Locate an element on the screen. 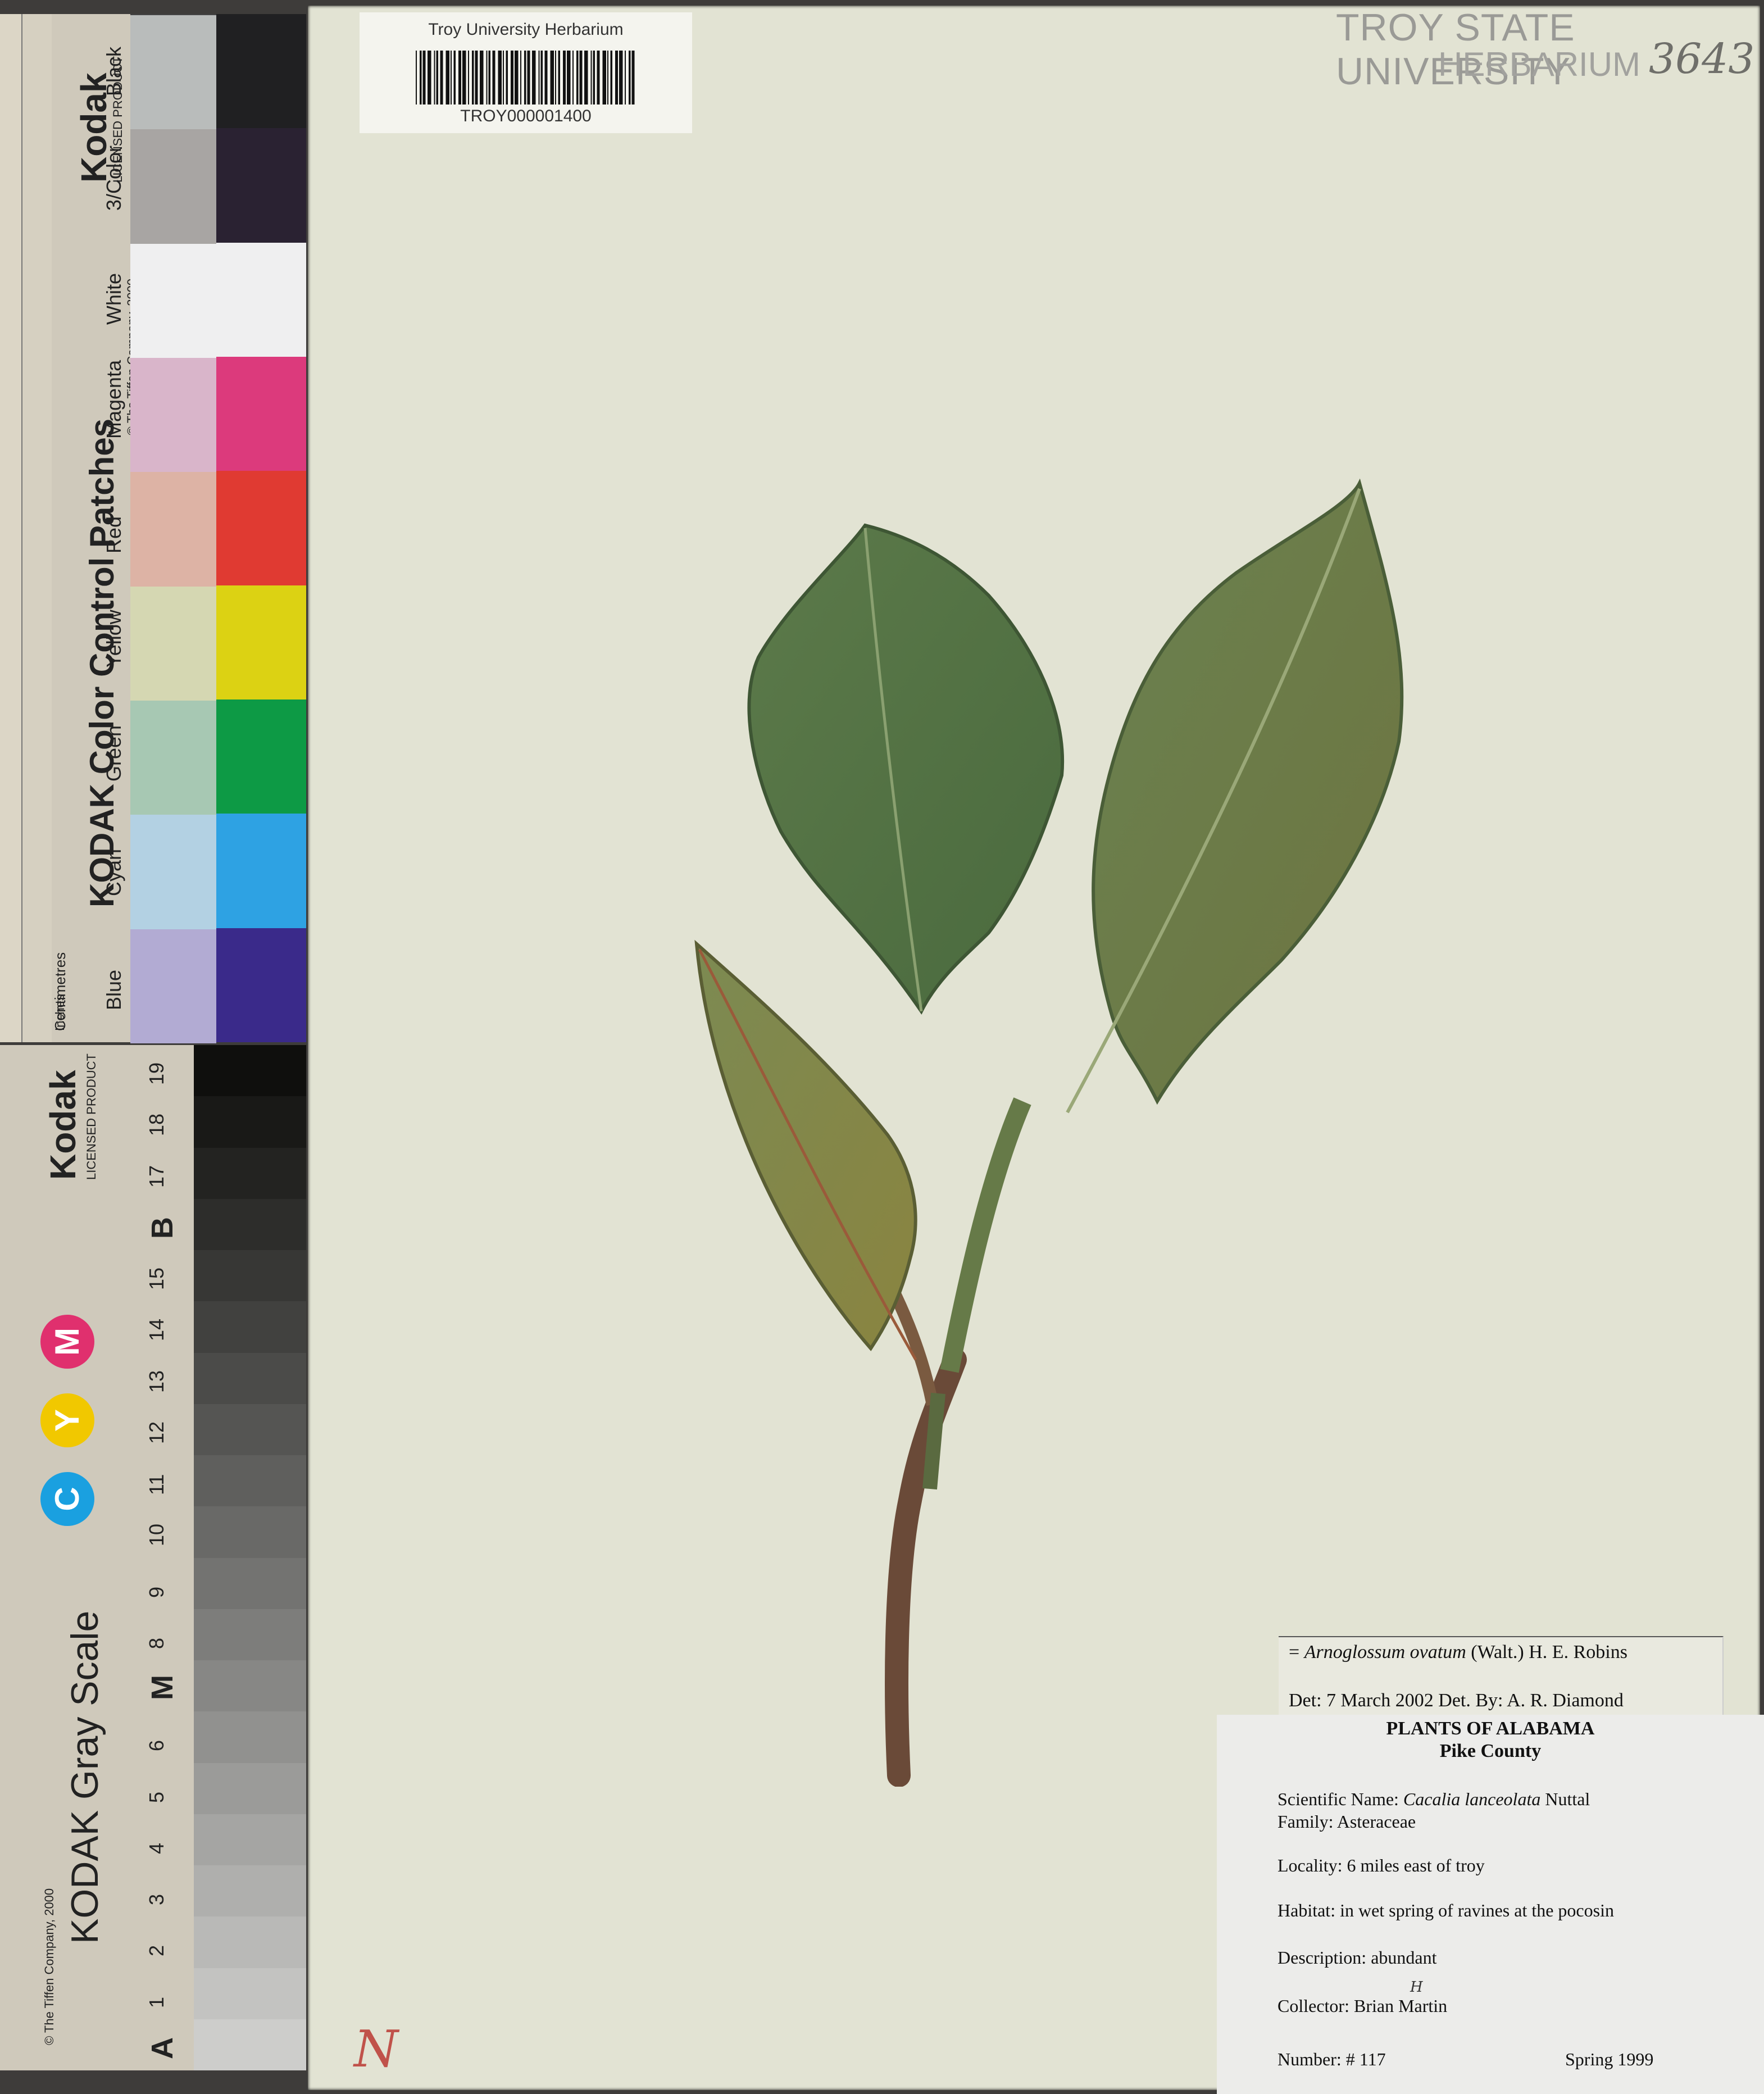  centimetre-ruler is located at coordinates (37, 528).